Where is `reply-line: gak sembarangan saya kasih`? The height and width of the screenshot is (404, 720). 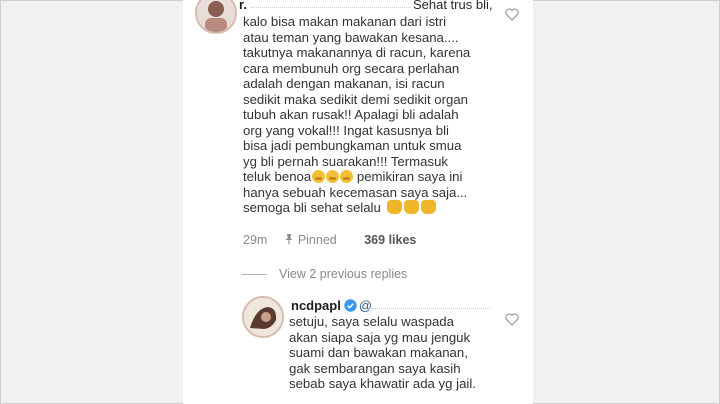
reply-line: gak sembarangan saya kasih is located at coordinates (375, 368).